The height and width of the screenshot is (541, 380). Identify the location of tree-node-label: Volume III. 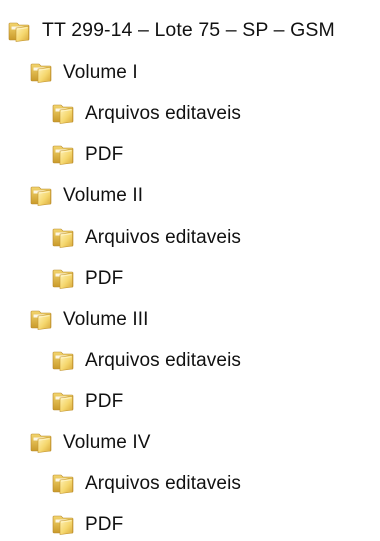
(106, 319).